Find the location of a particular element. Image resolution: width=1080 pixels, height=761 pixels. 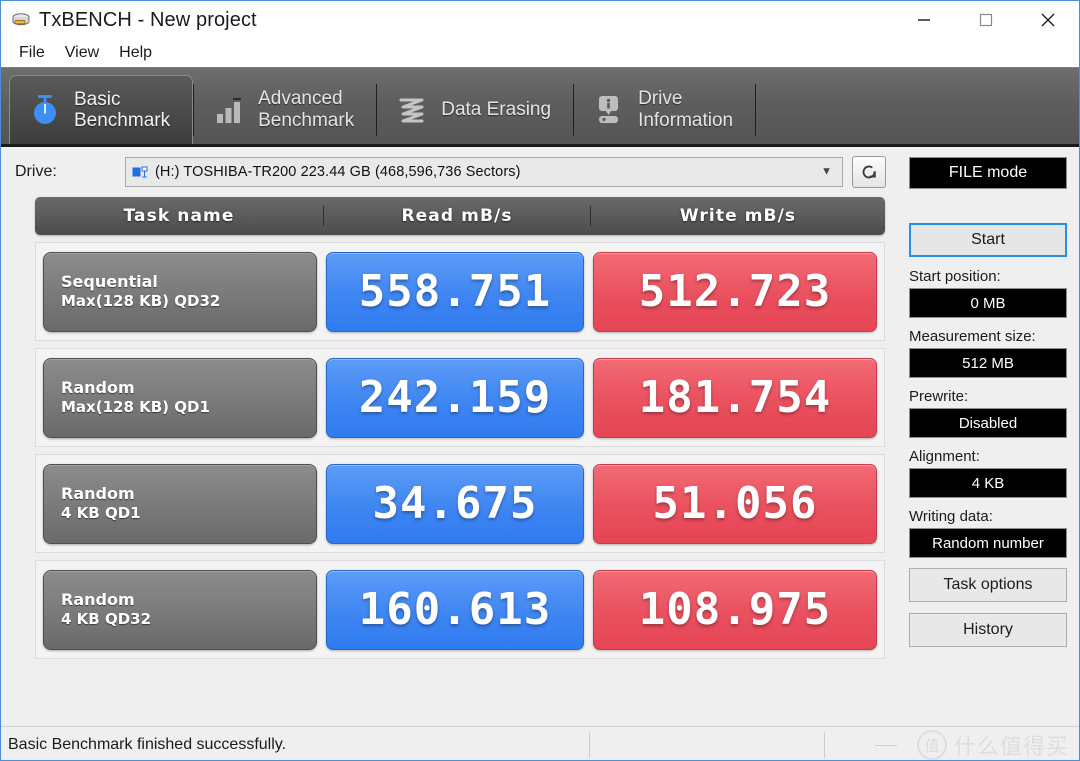

read-value-cell: 242.159 is located at coordinates (455, 397).